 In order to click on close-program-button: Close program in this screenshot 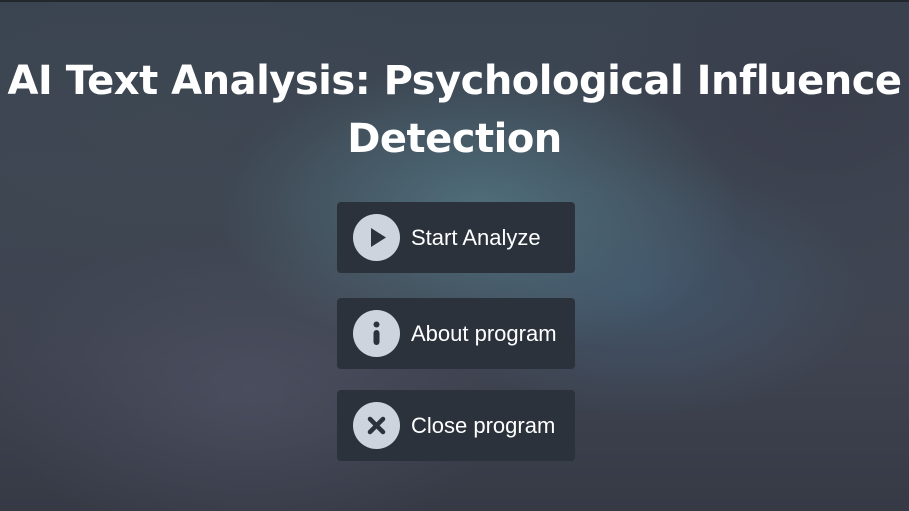, I will do `click(456, 425)`.